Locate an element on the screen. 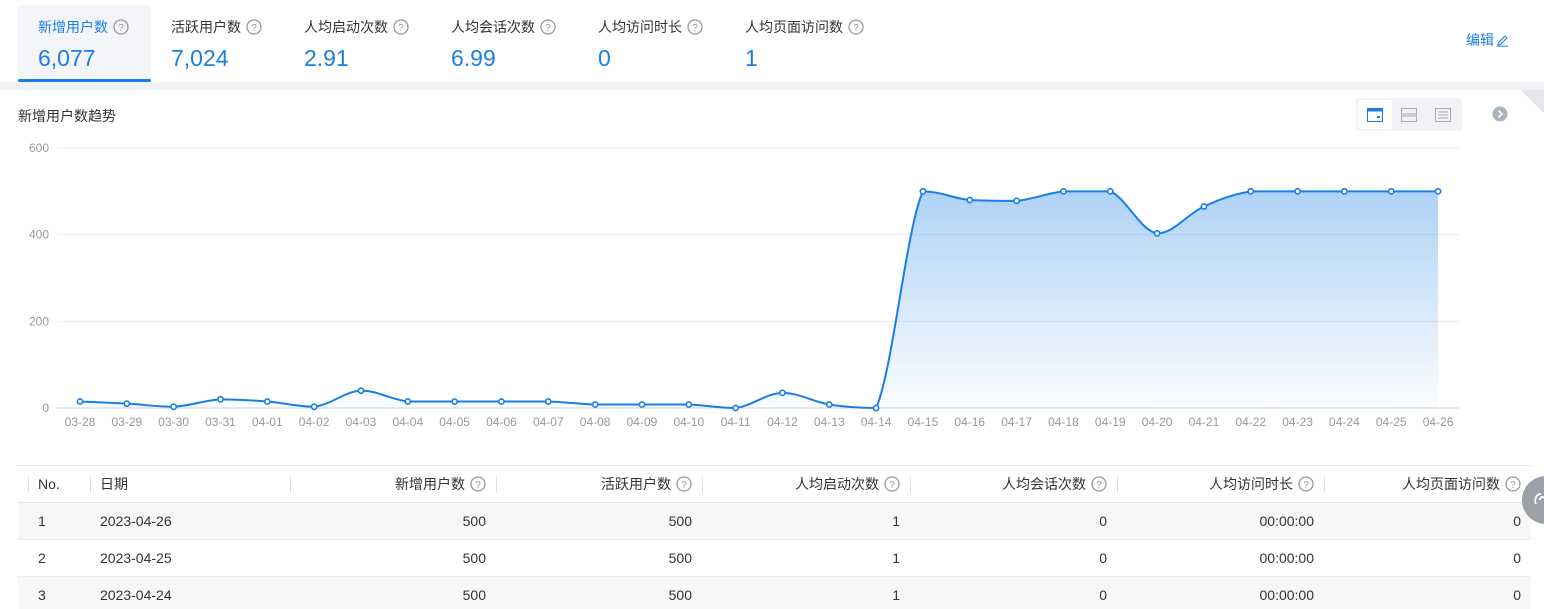  cell-new-users: 500 is located at coordinates (393, 558).